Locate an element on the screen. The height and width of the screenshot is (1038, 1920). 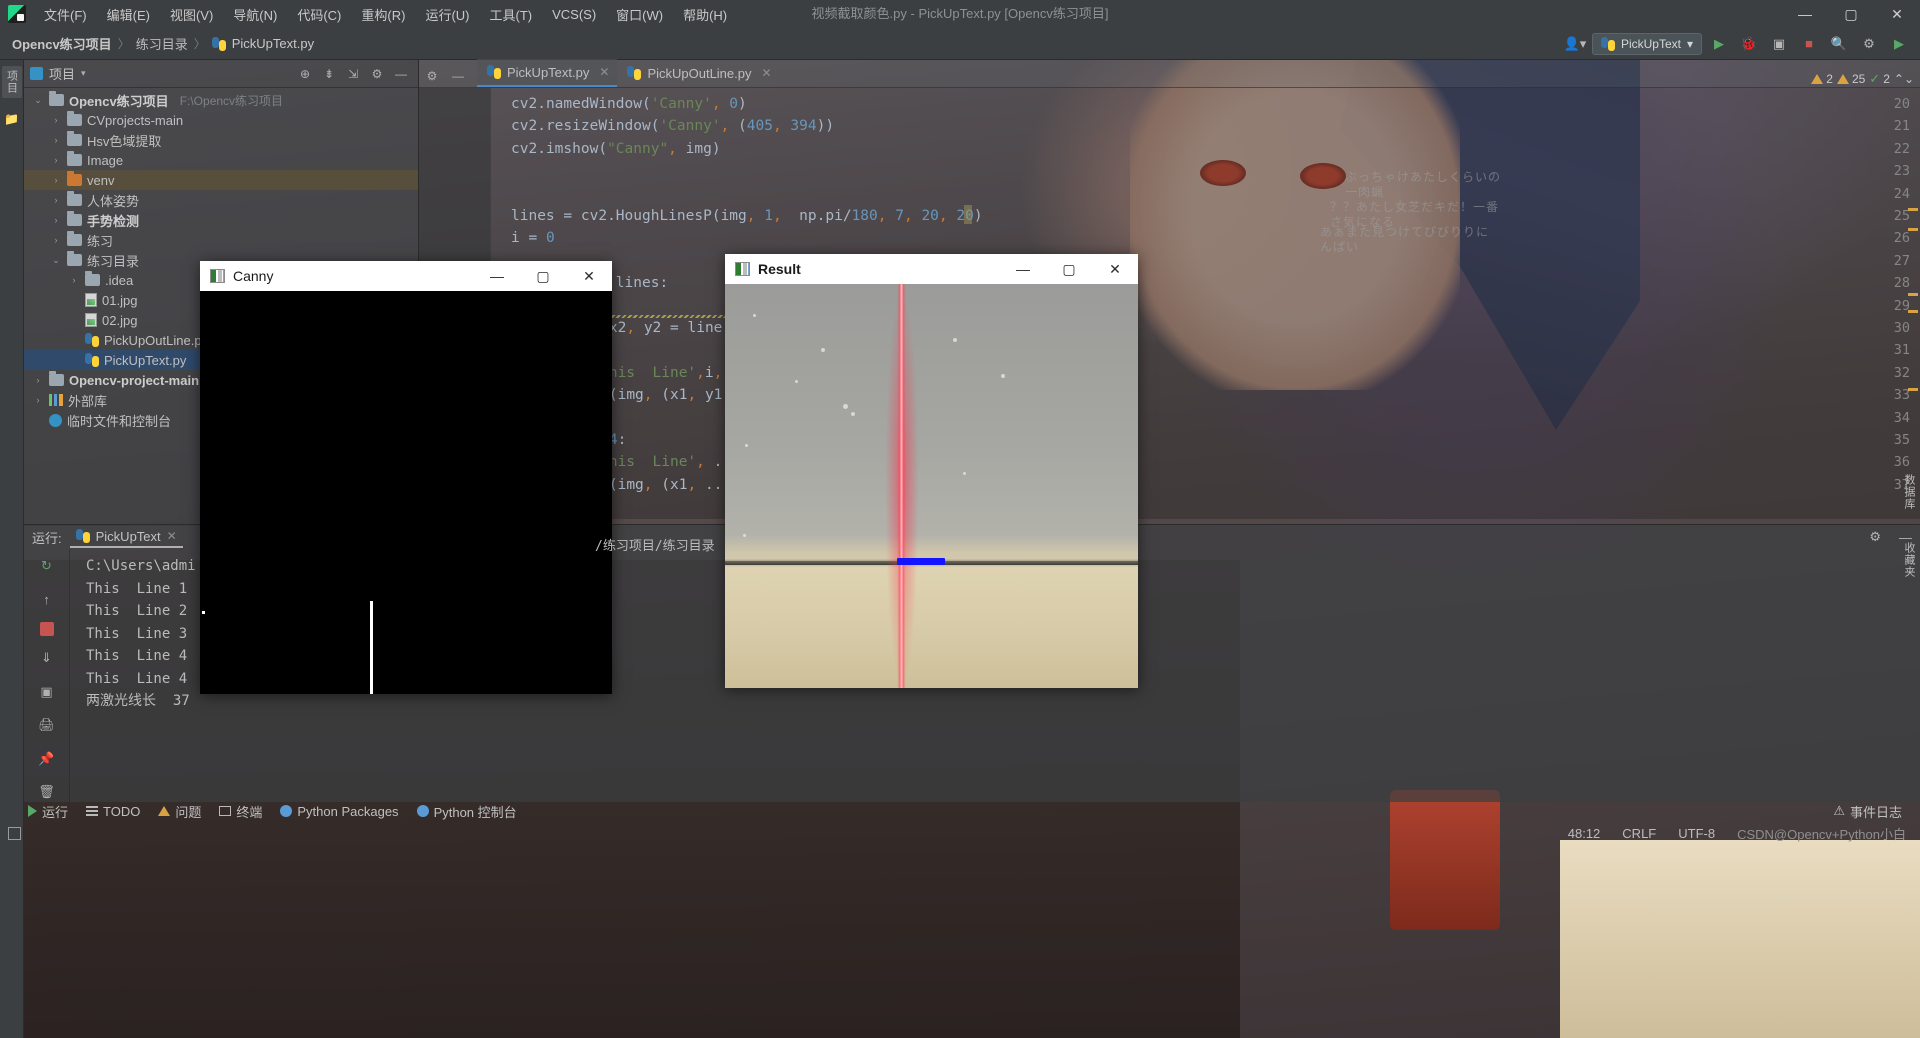
panel-hide-icon: — is located at coordinates (401, 74).